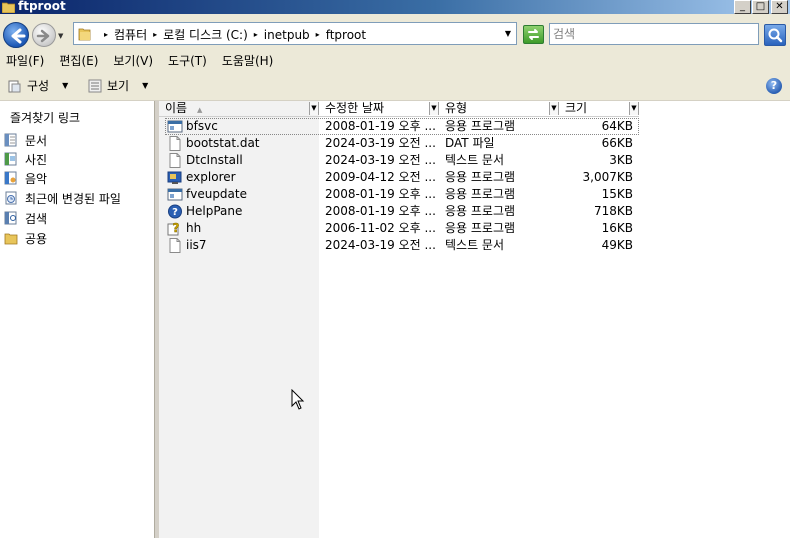  I want to click on column-header-type: 유형 ▼, so click(499, 109).